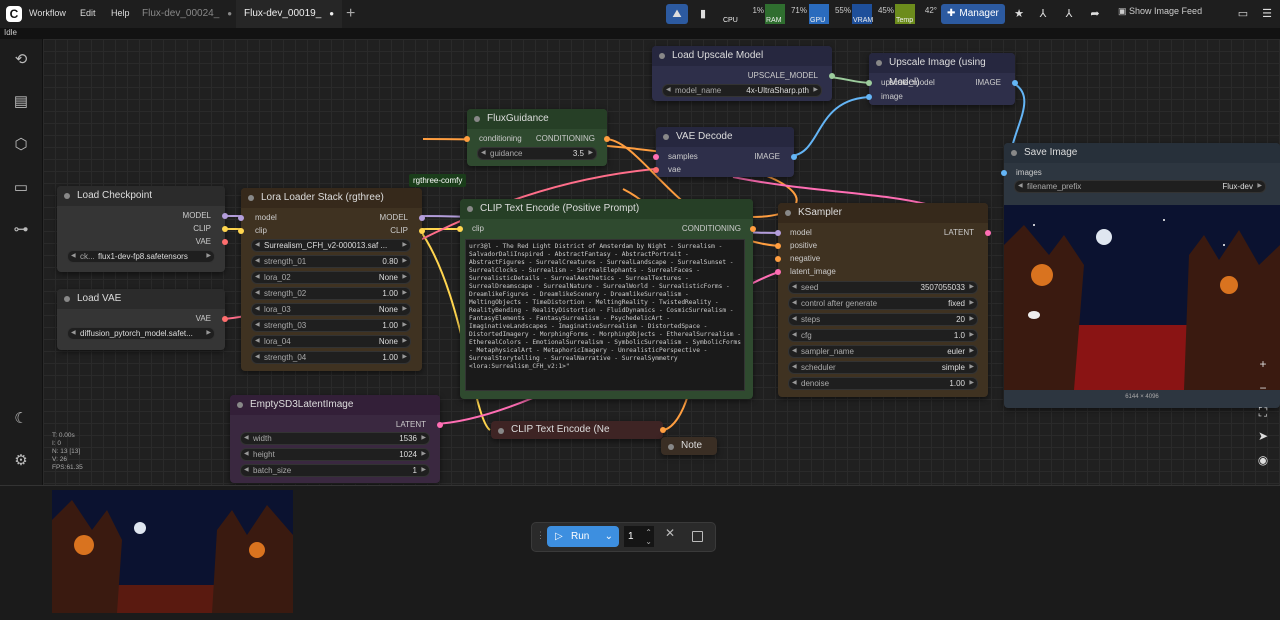 The height and width of the screenshot is (620, 1280). Describe the element at coordinates (331, 357) in the screenshot. I see `strength-04-widget: strength_04 1.00` at that location.